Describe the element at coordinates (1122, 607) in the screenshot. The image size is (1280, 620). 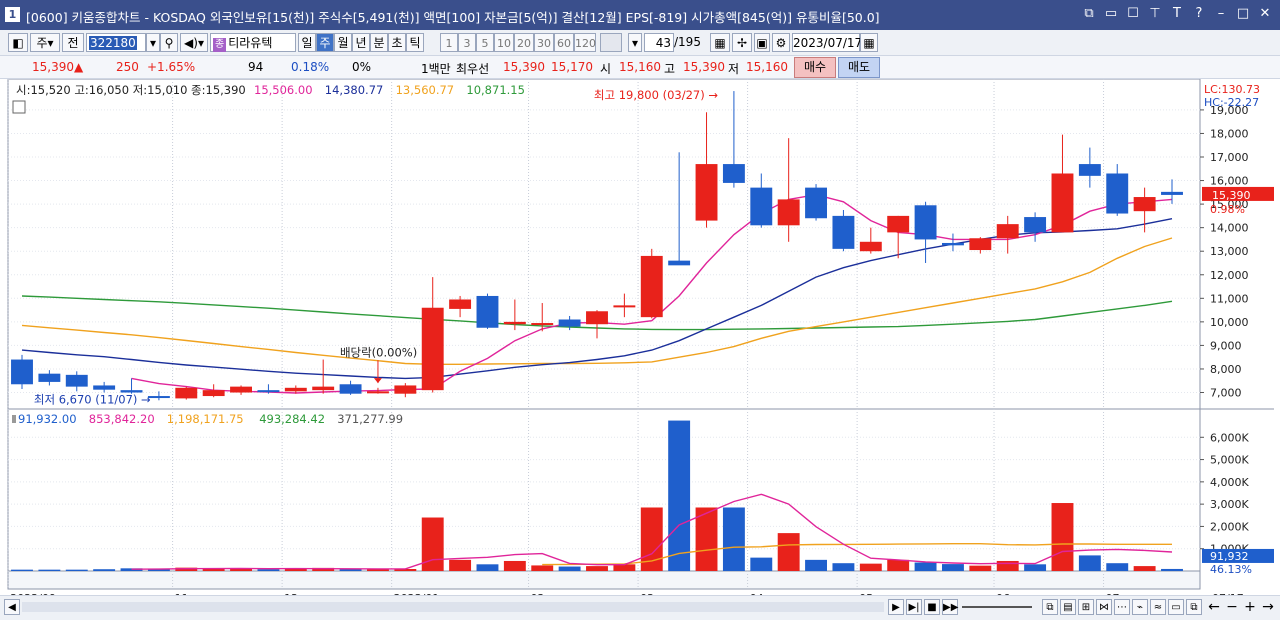
I see `tool-icon-5: ⋯` at that location.